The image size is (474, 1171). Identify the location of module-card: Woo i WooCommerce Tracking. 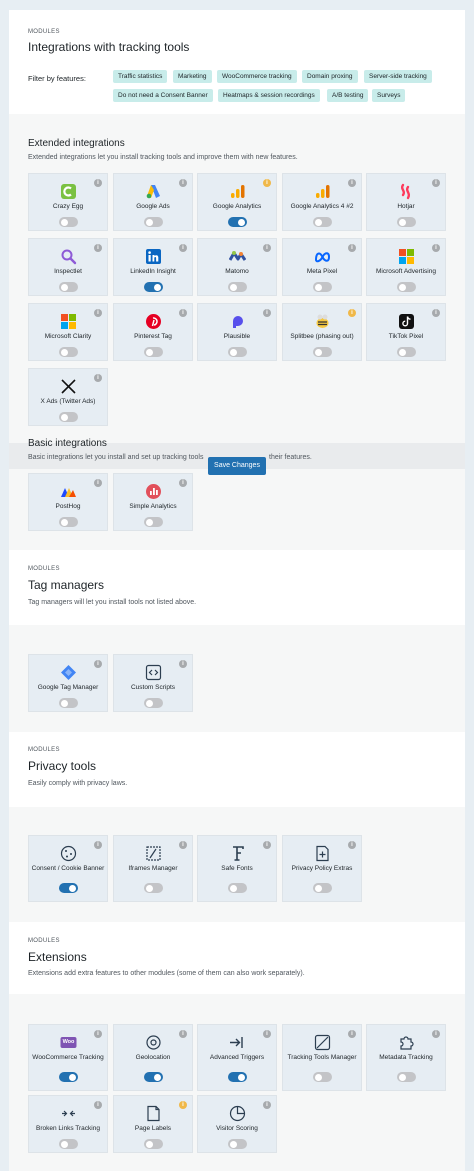
(68, 1057).